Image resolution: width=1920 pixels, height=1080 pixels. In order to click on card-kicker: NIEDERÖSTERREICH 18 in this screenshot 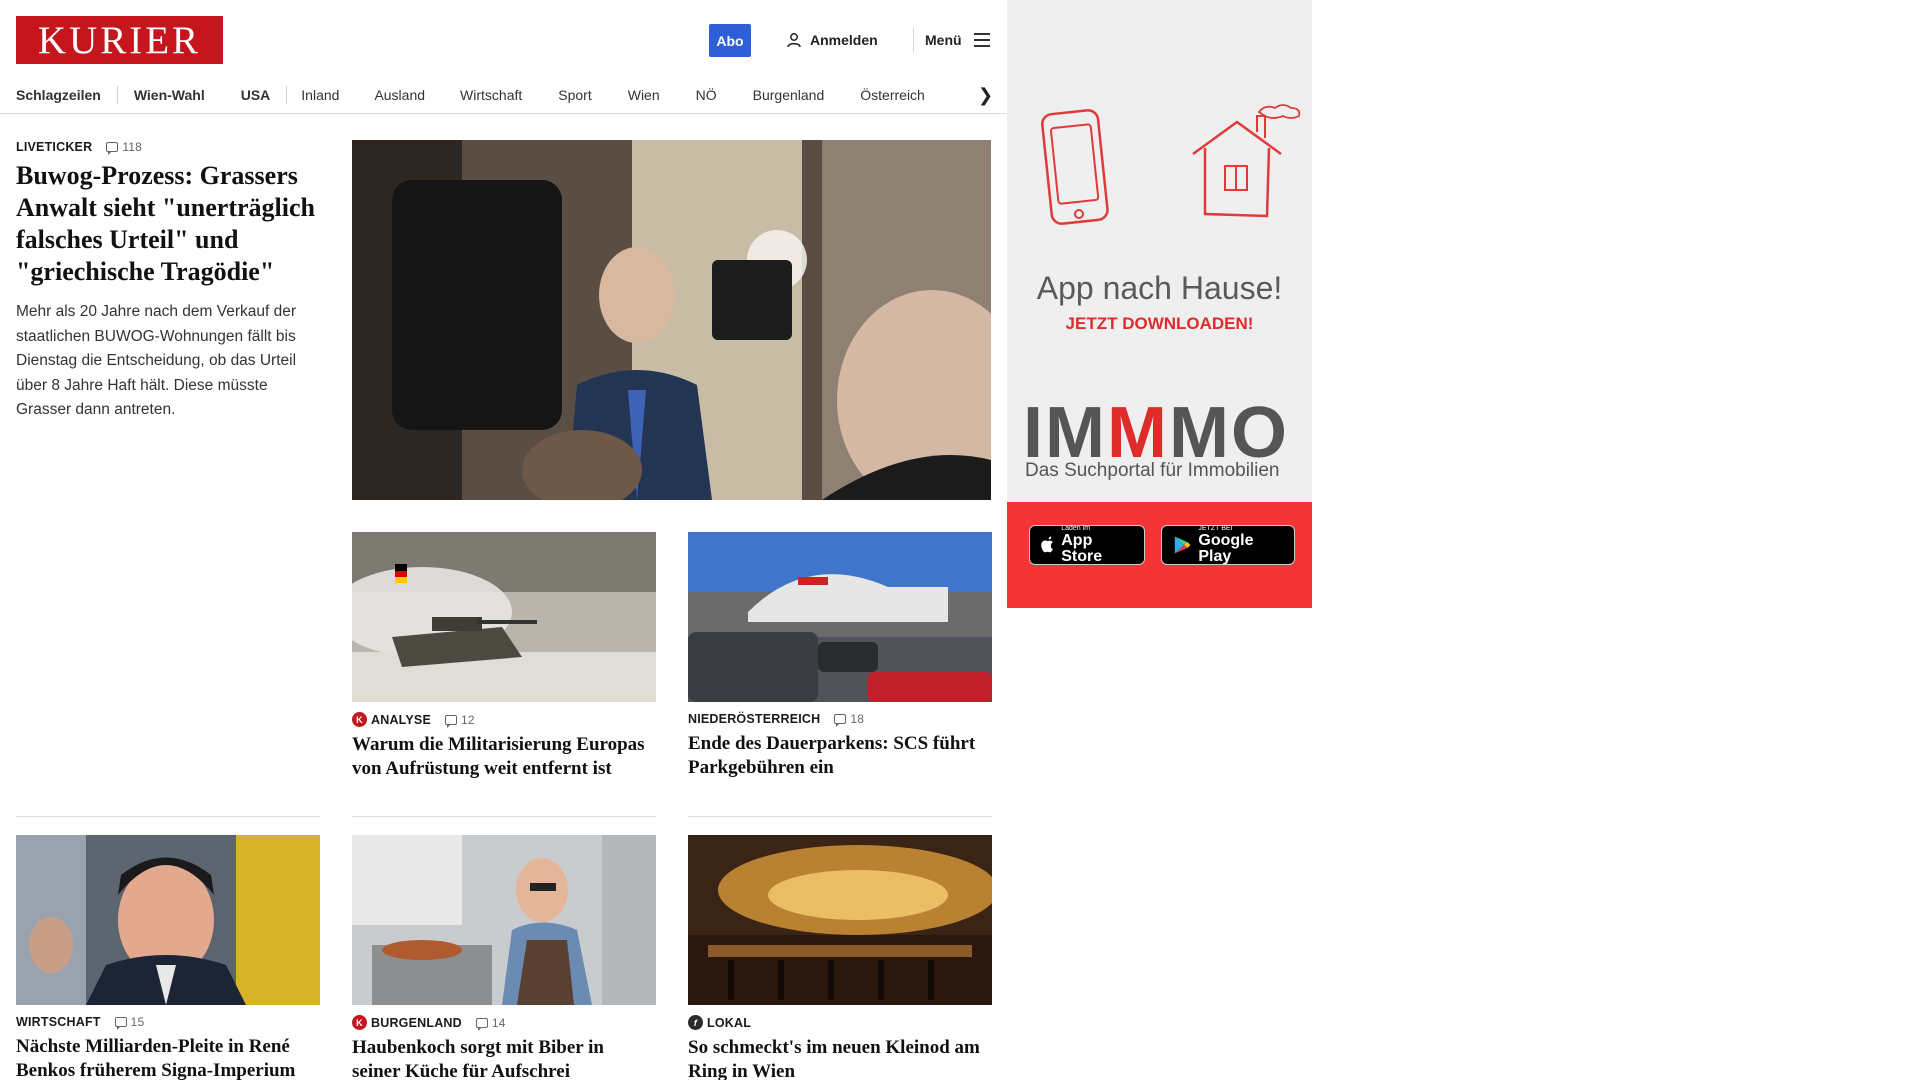, I will do `click(776, 719)`.